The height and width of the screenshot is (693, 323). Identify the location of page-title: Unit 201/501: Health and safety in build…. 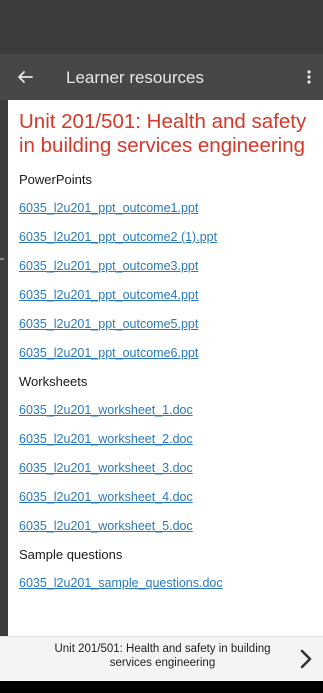
(163, 133).